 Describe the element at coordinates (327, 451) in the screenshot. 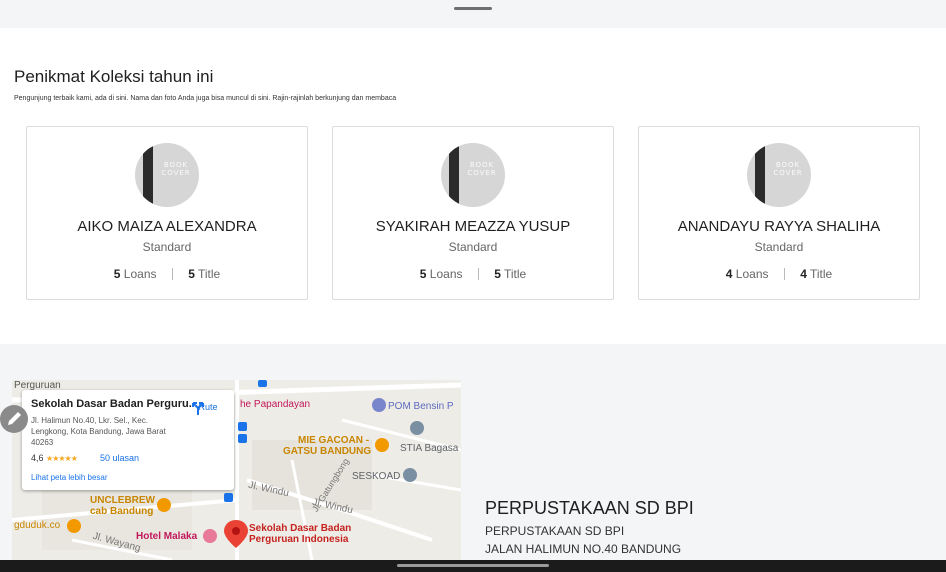

I see `map-label-mie-gacoan-2: GATSU BANDUNG` at that location.